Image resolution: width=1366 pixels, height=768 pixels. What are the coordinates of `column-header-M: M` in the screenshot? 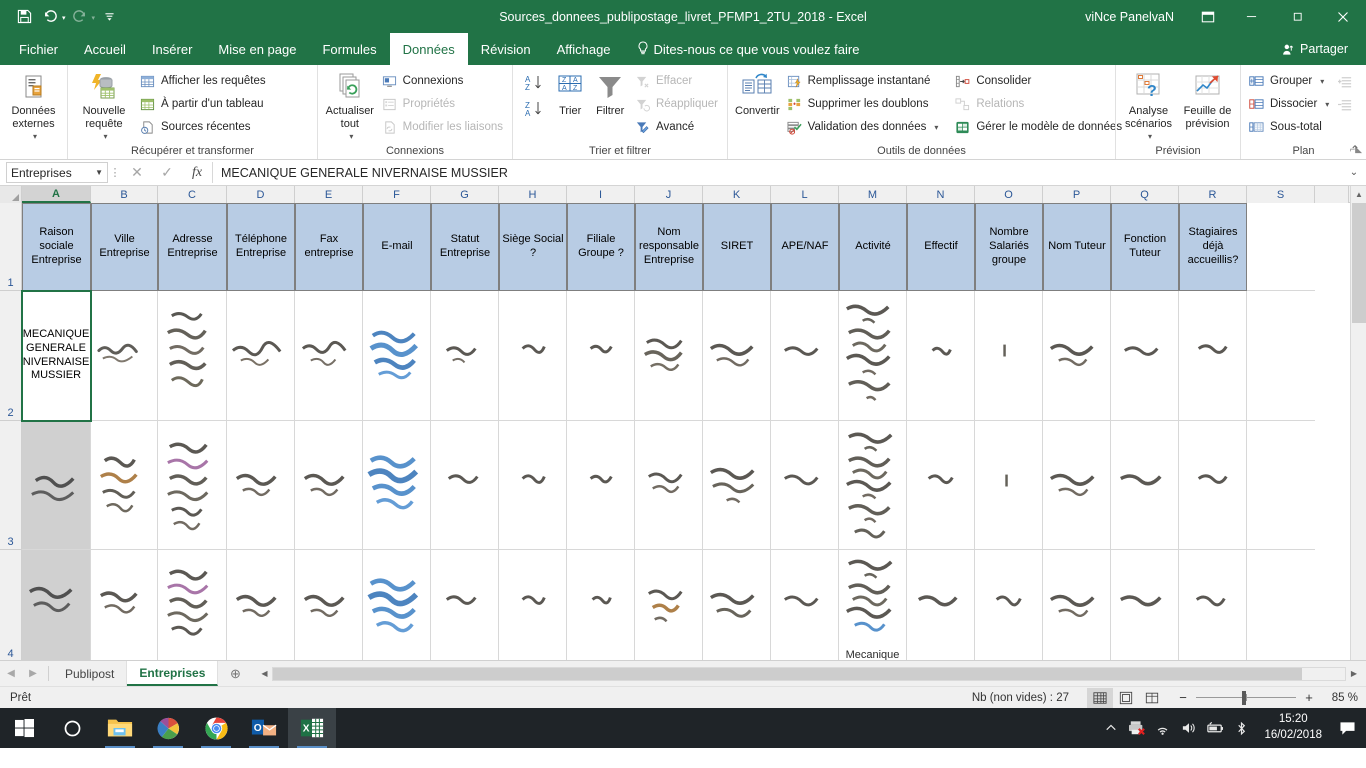 It's located at (873, 194).